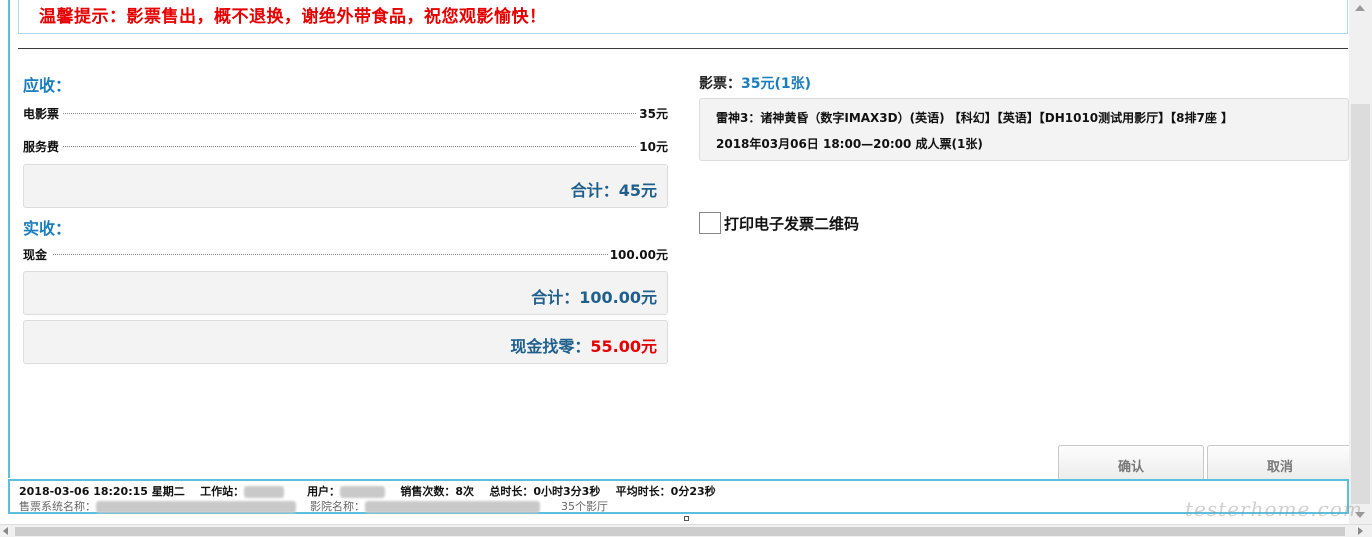 This screenshot has width=1372, height=537. Describe the element at coordinates (652, 113) in the screenshot. I see `receivable-item-value: 35元` at that location.